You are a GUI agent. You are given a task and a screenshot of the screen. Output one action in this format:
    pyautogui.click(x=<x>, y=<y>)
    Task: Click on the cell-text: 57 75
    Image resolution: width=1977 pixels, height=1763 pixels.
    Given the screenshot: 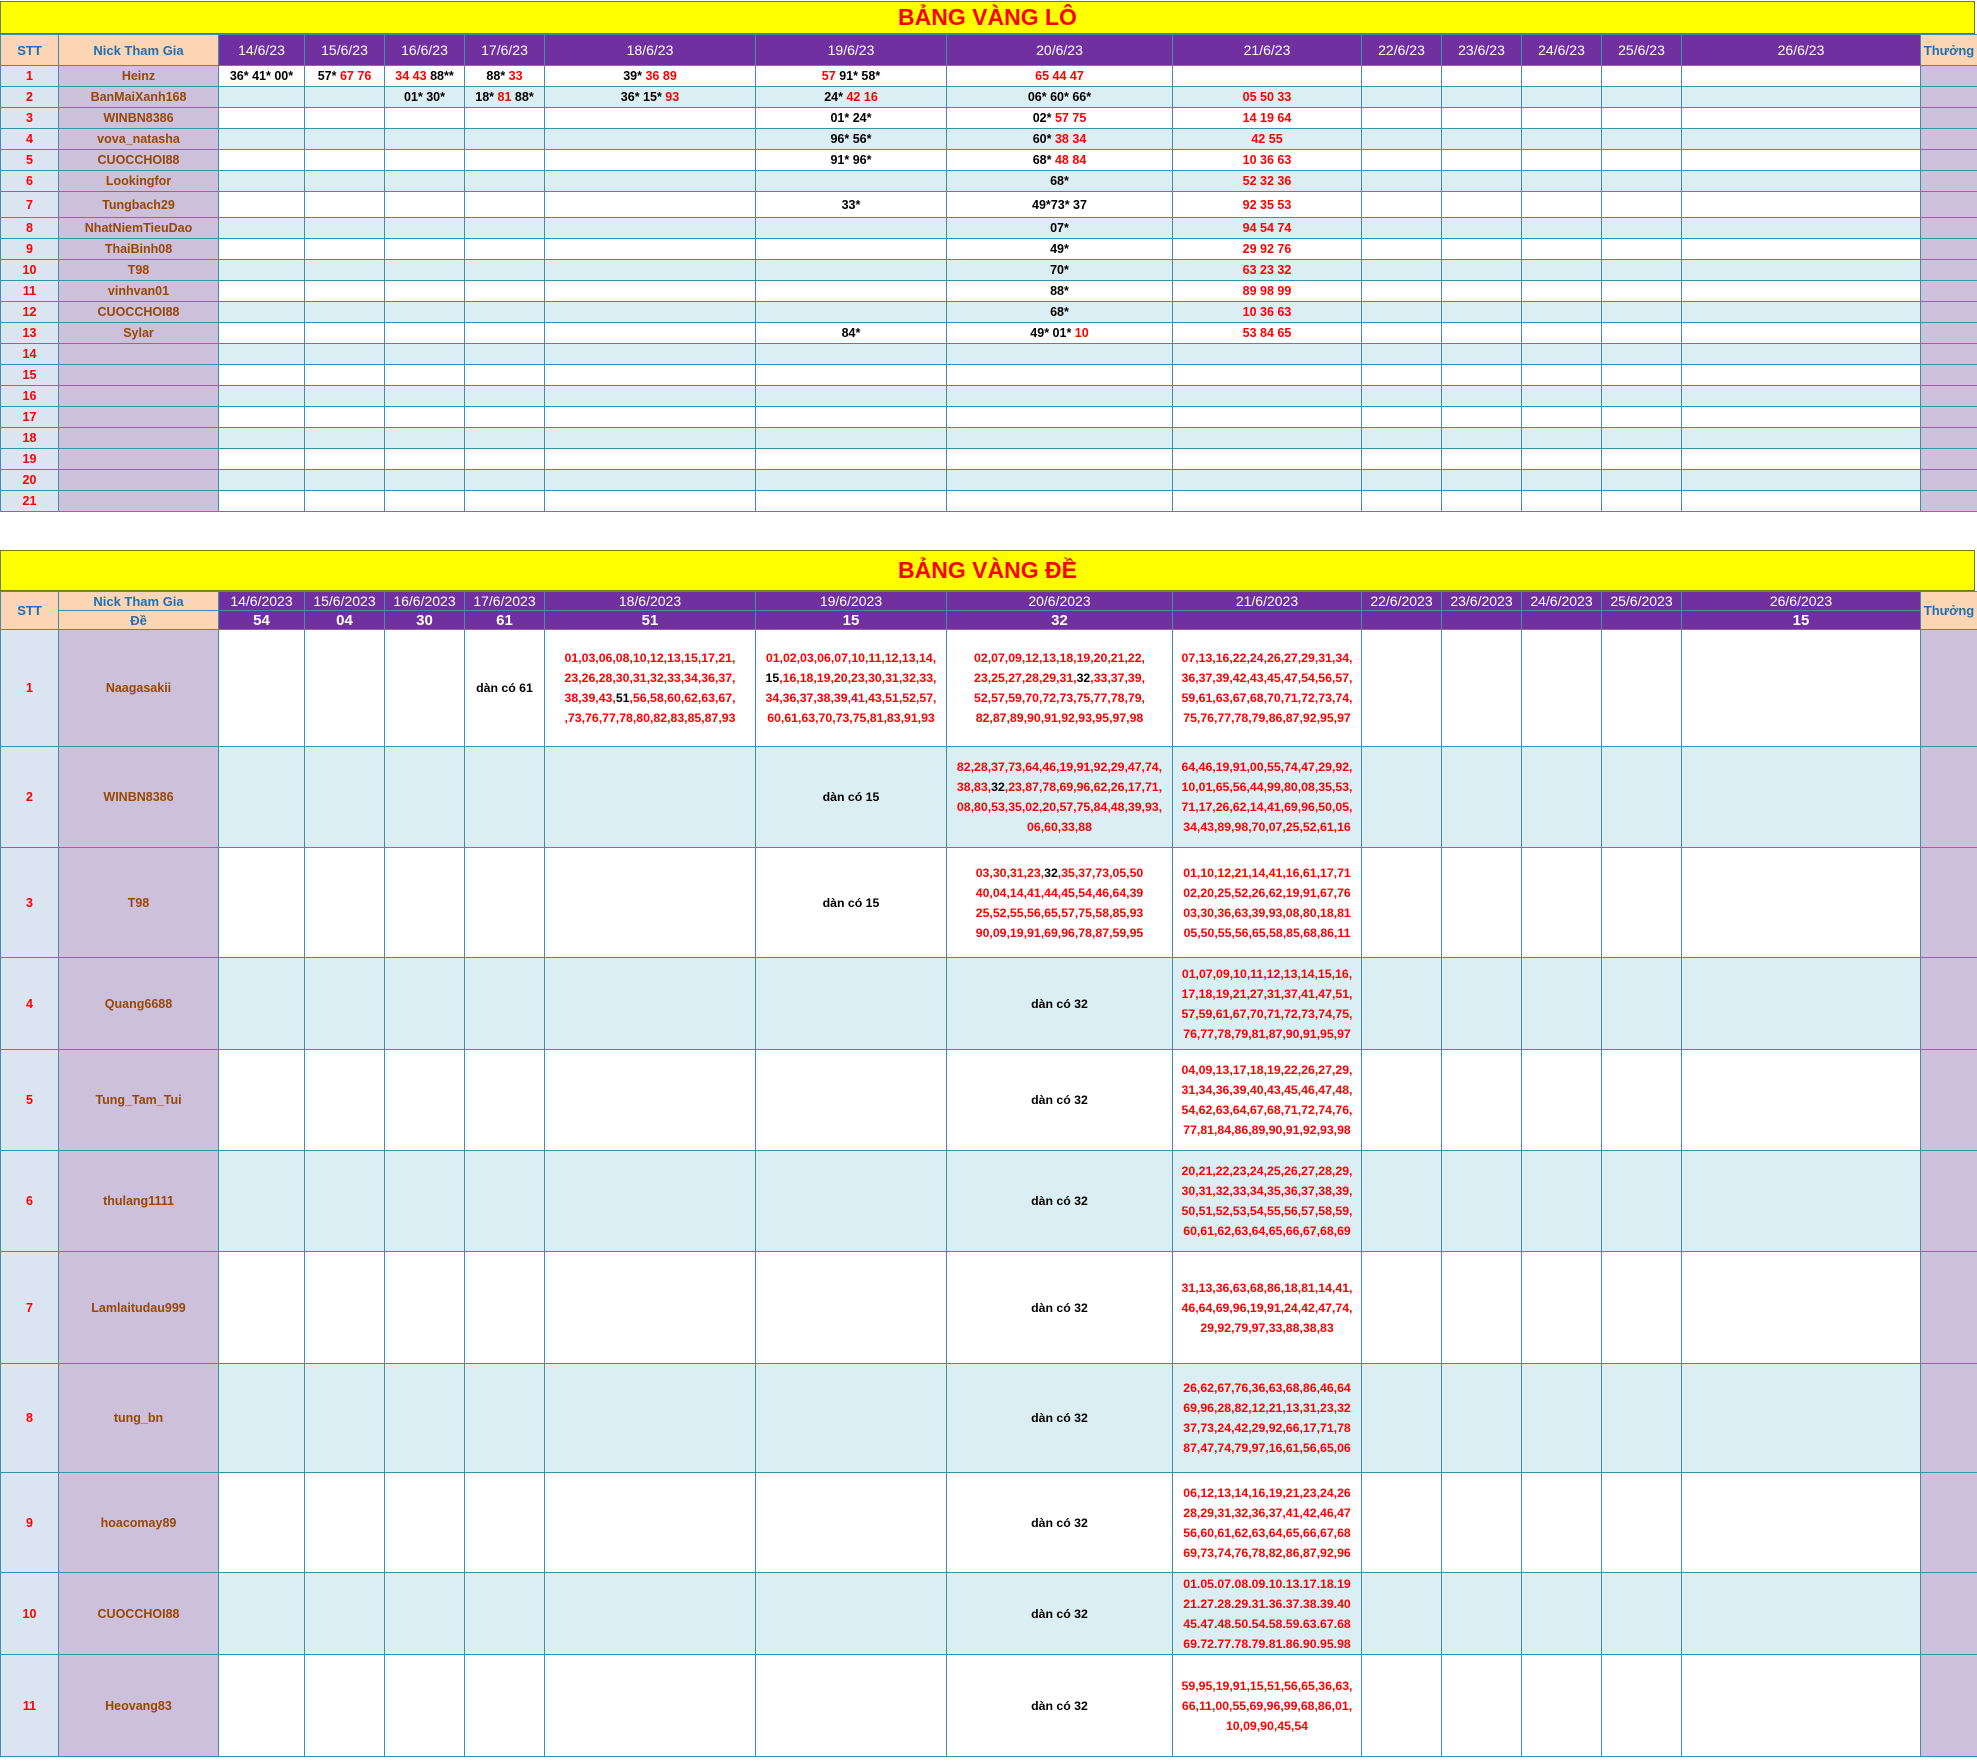 What is the action you would take?
    pyautogui.click(x=1070, y=118)
    